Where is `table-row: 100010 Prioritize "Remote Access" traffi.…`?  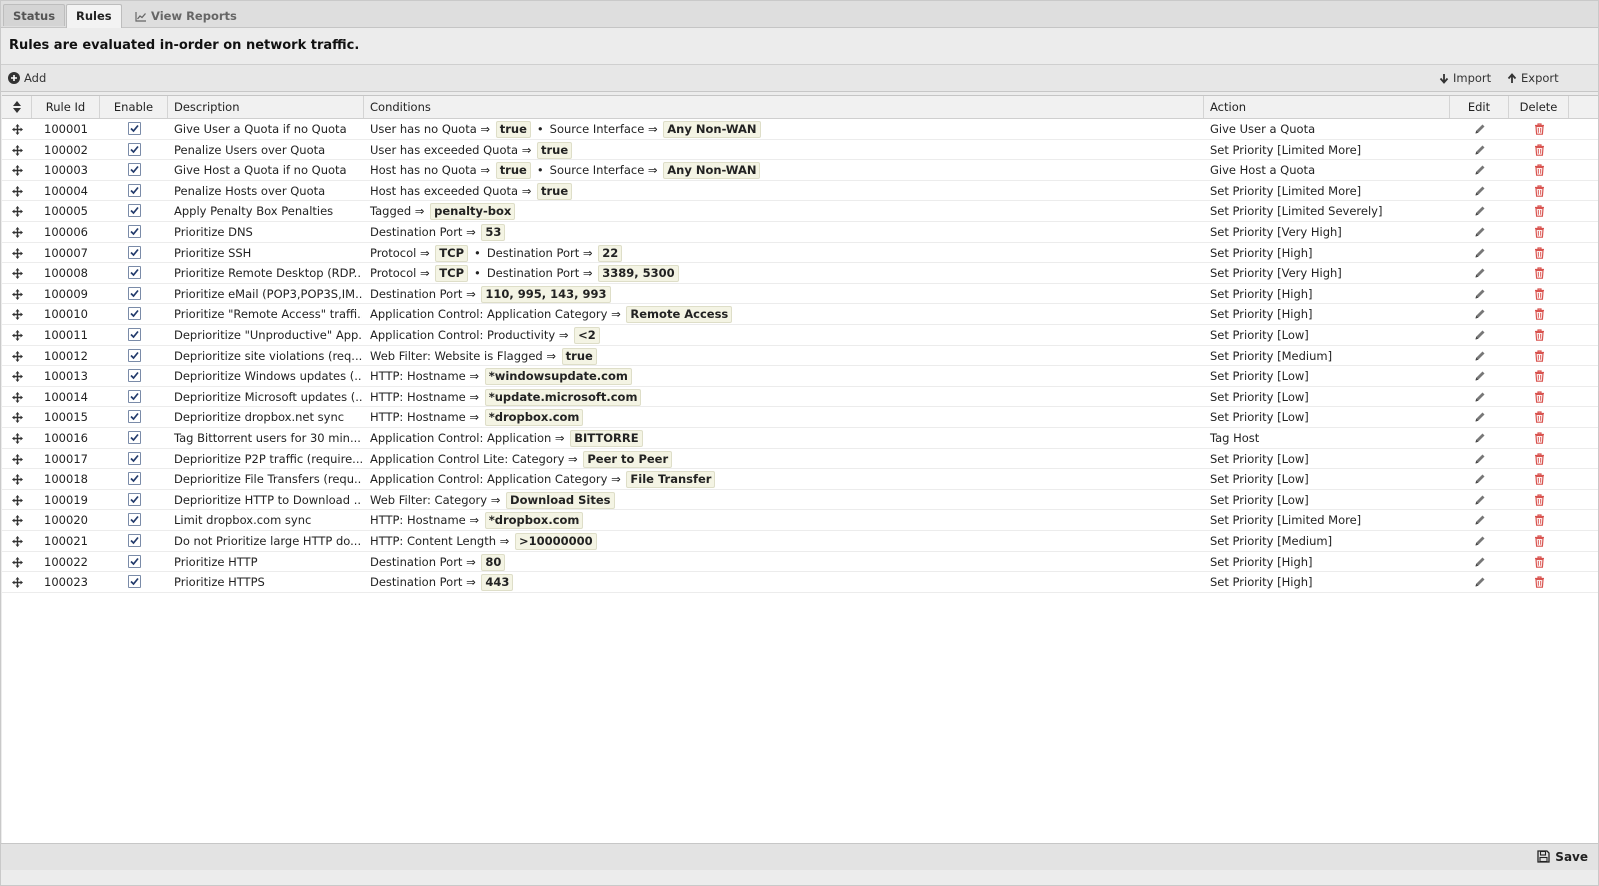 table-row: 100010 Prioritize "Remote Access" traffi.… is located at coordinates (800, 314).